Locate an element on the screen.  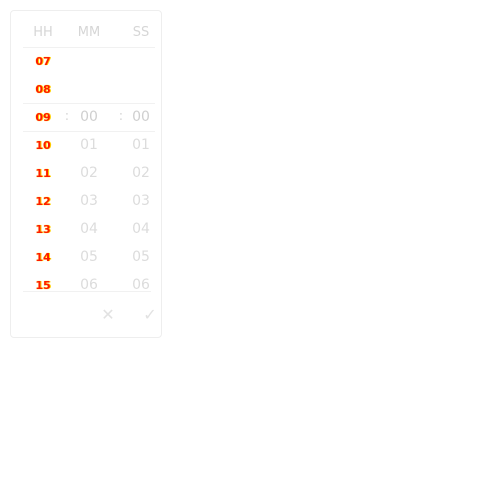
hour-option: 08 is located at coordinates (43, 89).